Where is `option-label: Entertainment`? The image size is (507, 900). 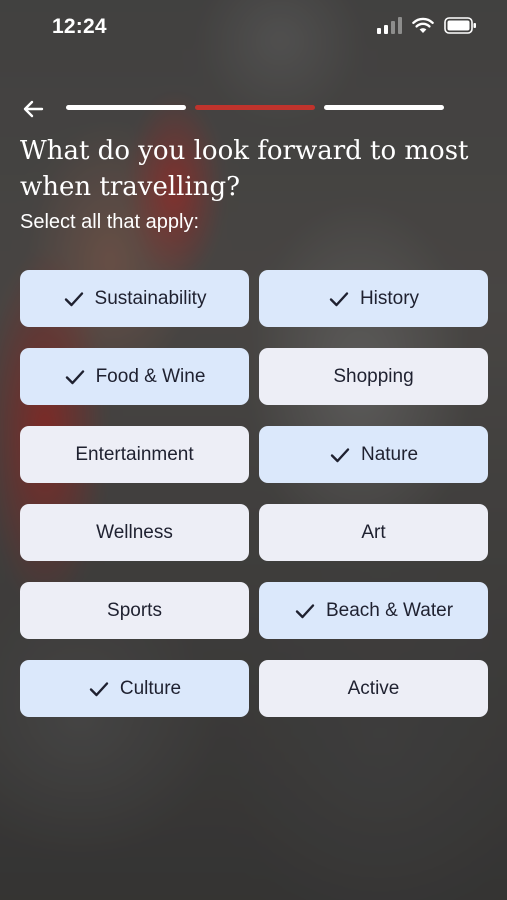 option-label: Entertainment is located at coordinates (134, 454).